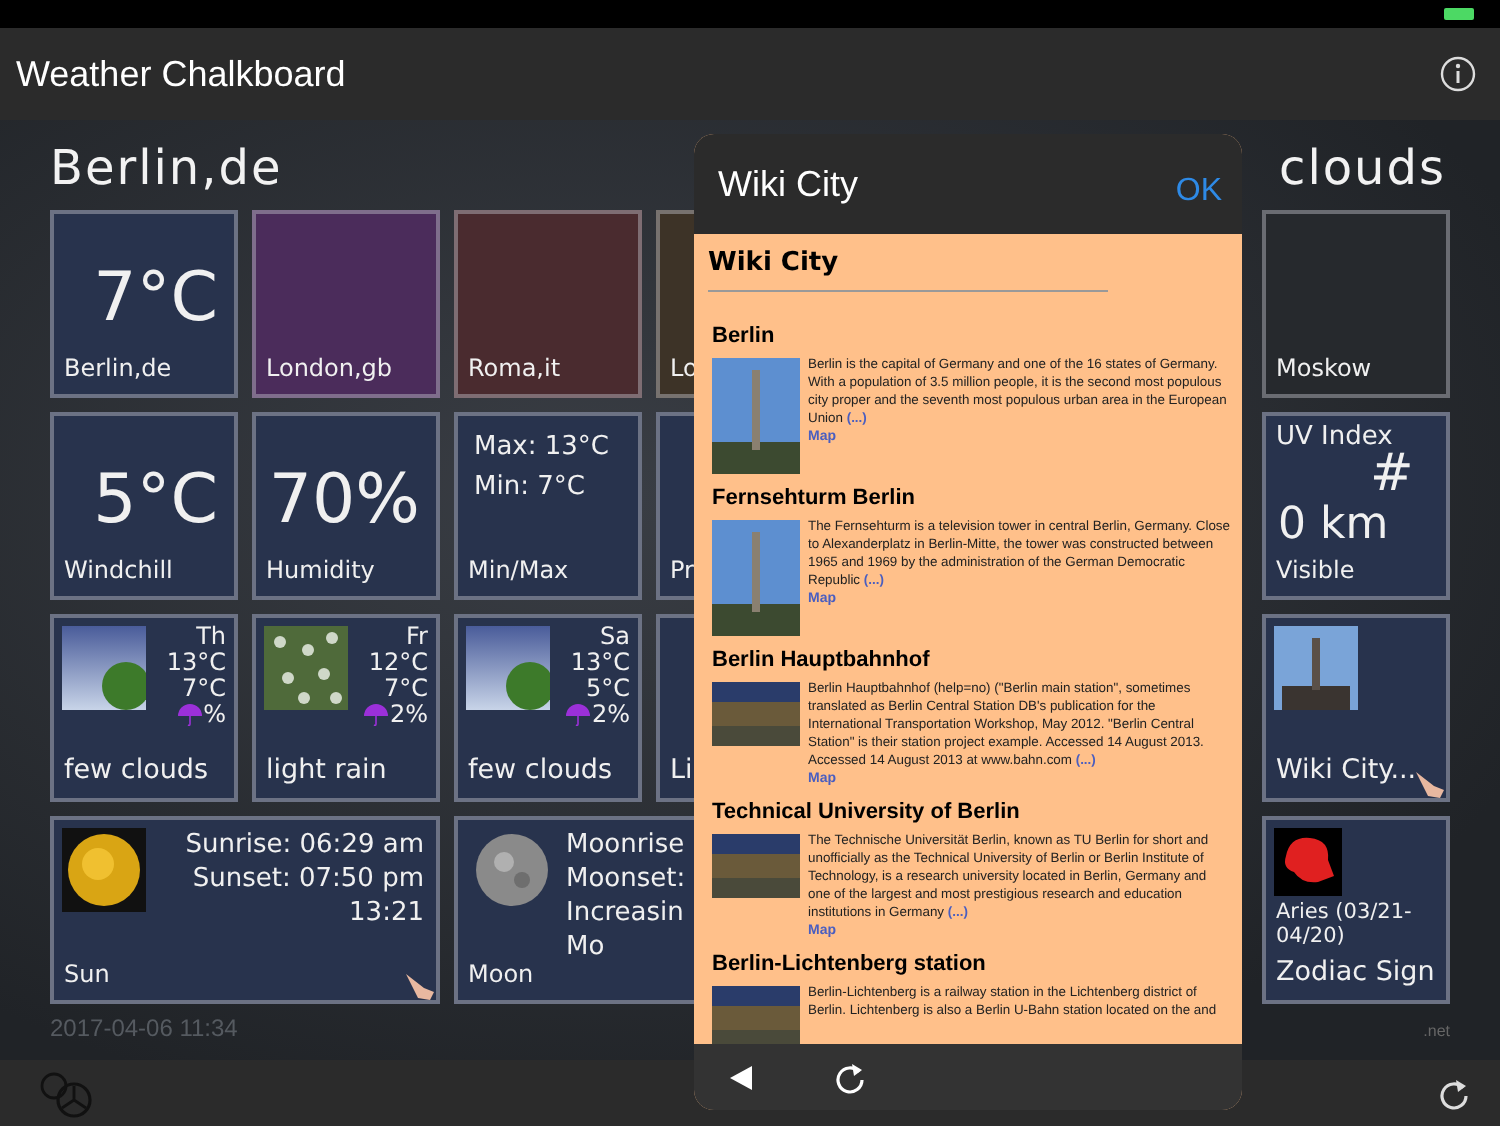 The image size is (1500, 1126). I want to click on tile-label: Moskow, so click(1324, 368).